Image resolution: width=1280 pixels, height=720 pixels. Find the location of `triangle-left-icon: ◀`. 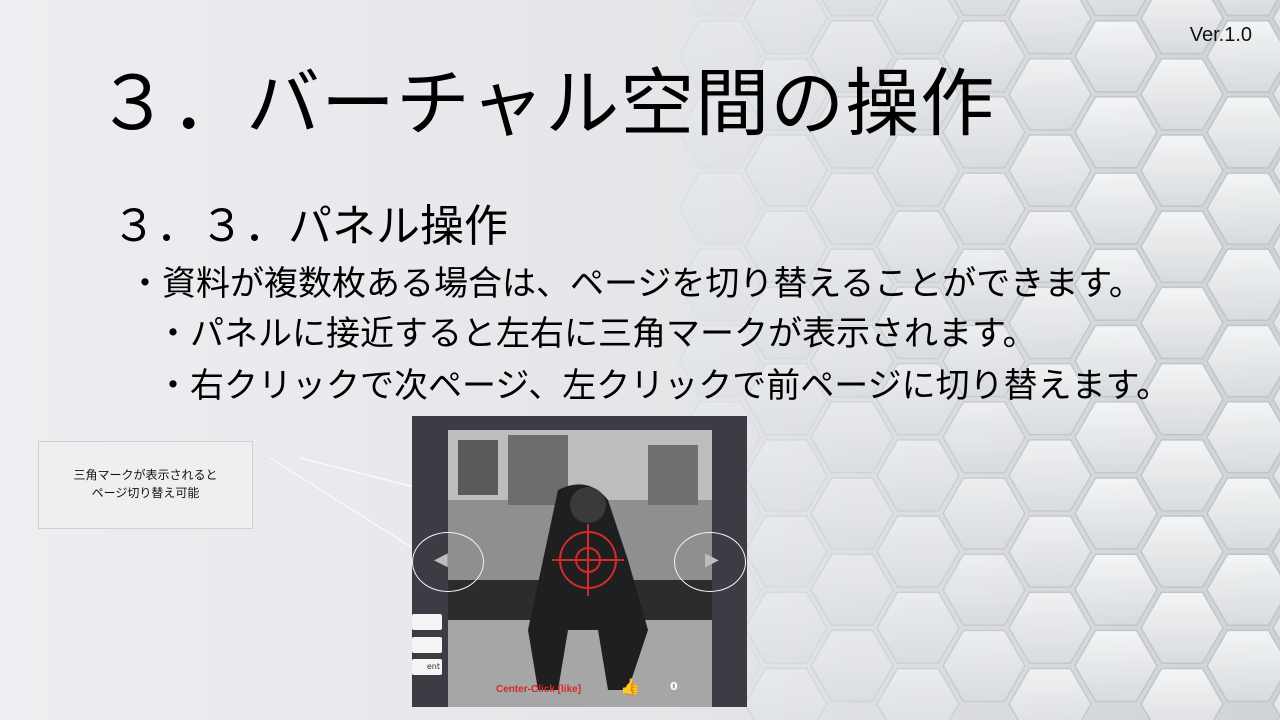

triangle-left-icon: ◀ is located at coordinates (441, 559).